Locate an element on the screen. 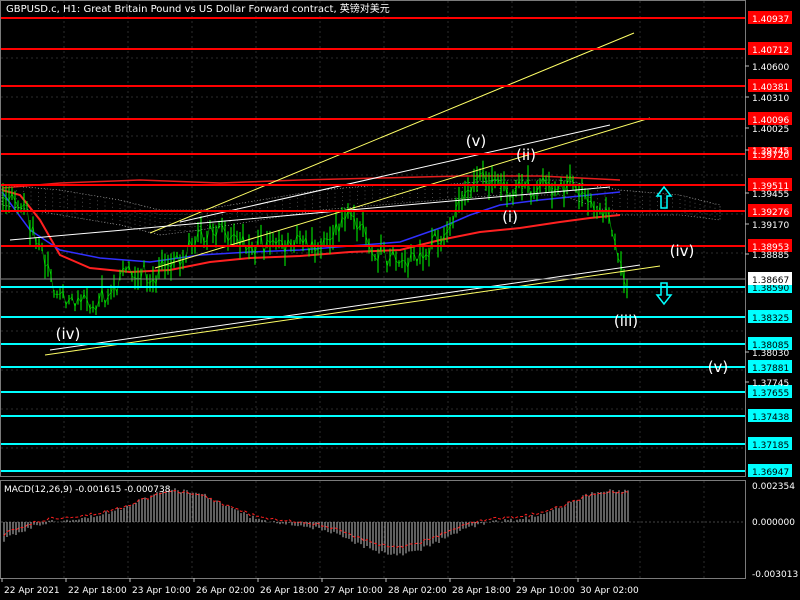 This screenshot has width=800, height=600. resistance-price-label: 1.40937 is located at coordinates (770, 20).